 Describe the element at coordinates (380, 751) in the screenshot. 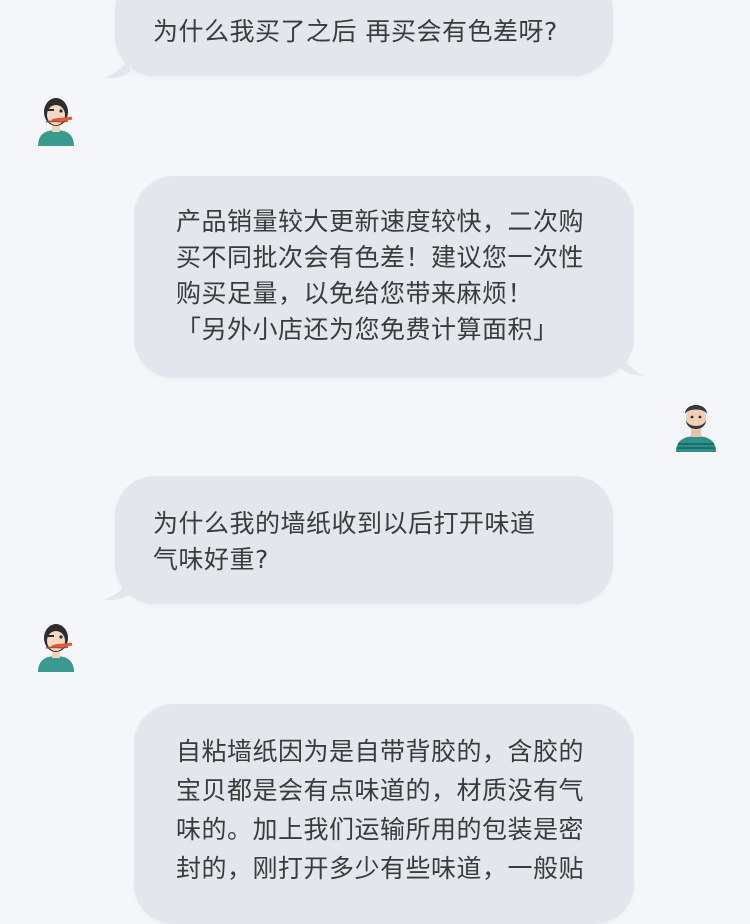

I see `message-line: 自粘墙纸因为是自带背胶的，含胶的` at that location.